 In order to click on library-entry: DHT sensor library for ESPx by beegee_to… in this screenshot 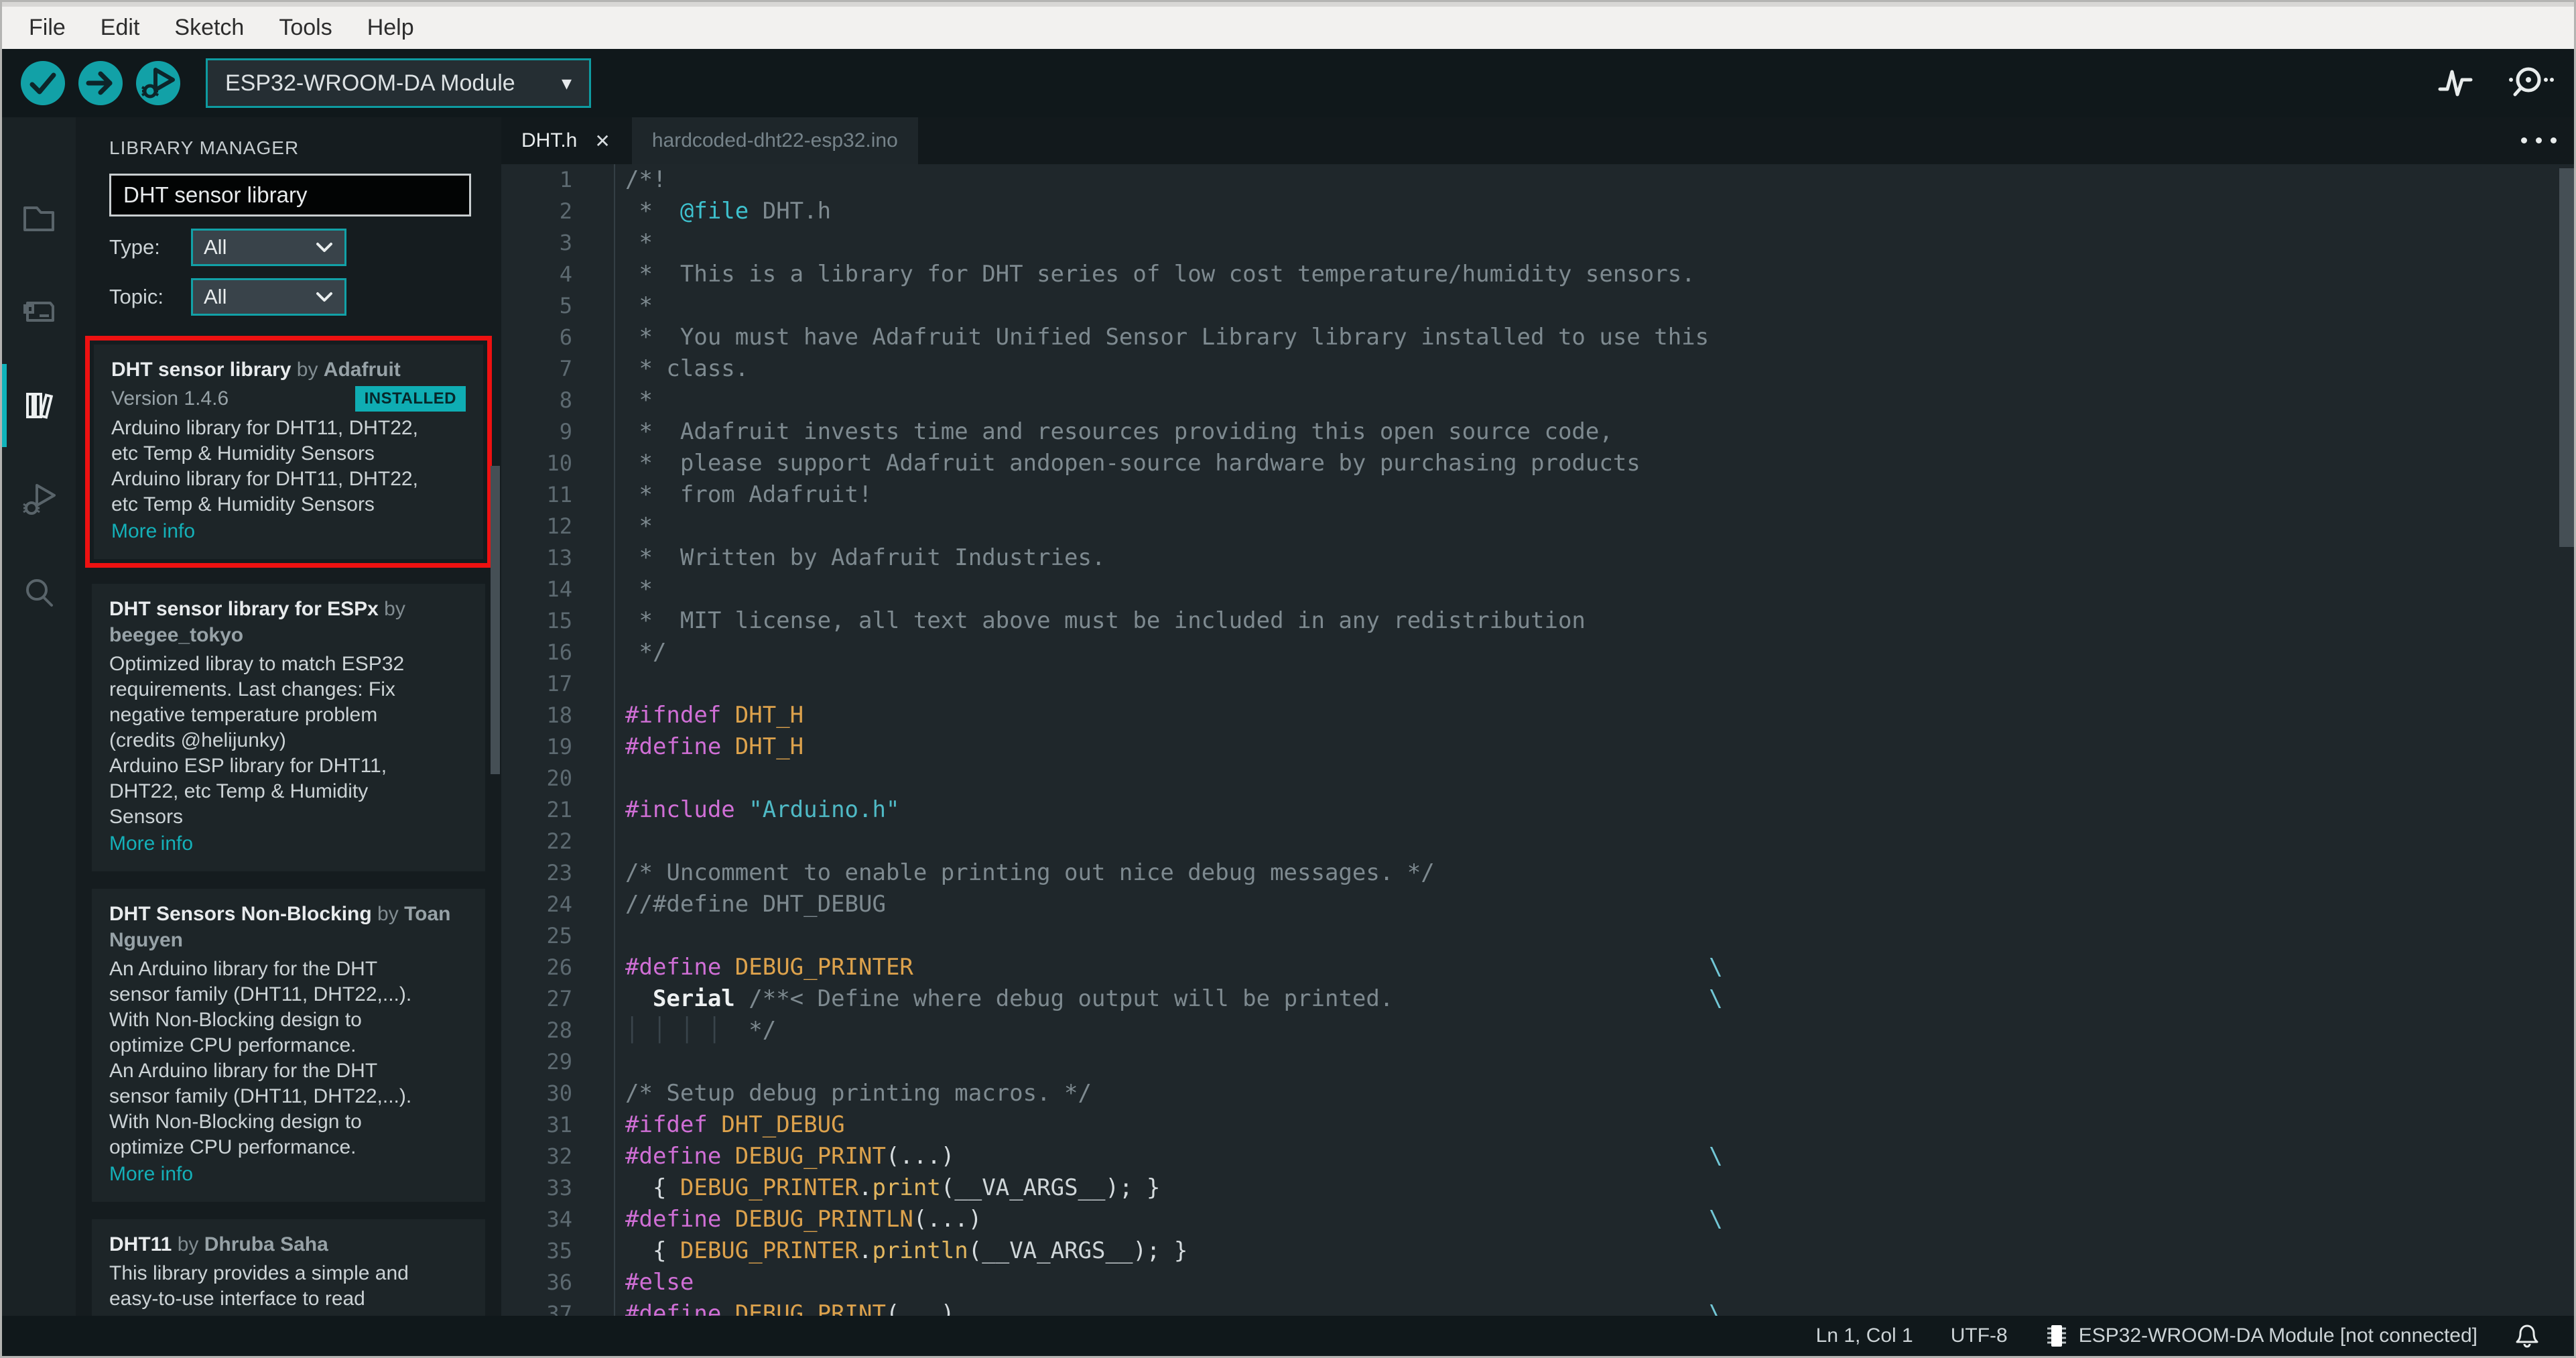, I will do `click(288, 727)`.